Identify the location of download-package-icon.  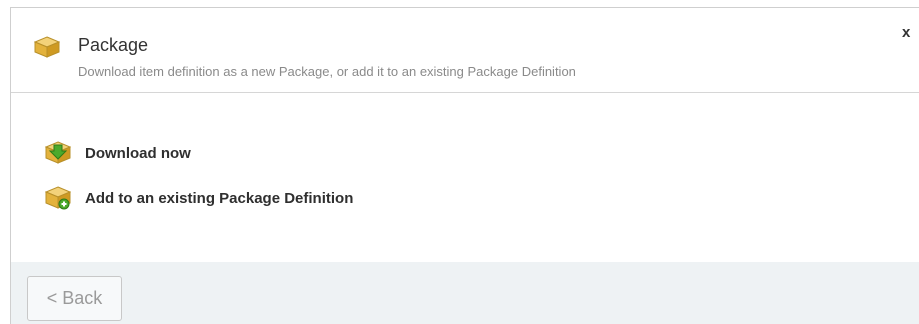
(58, 153).